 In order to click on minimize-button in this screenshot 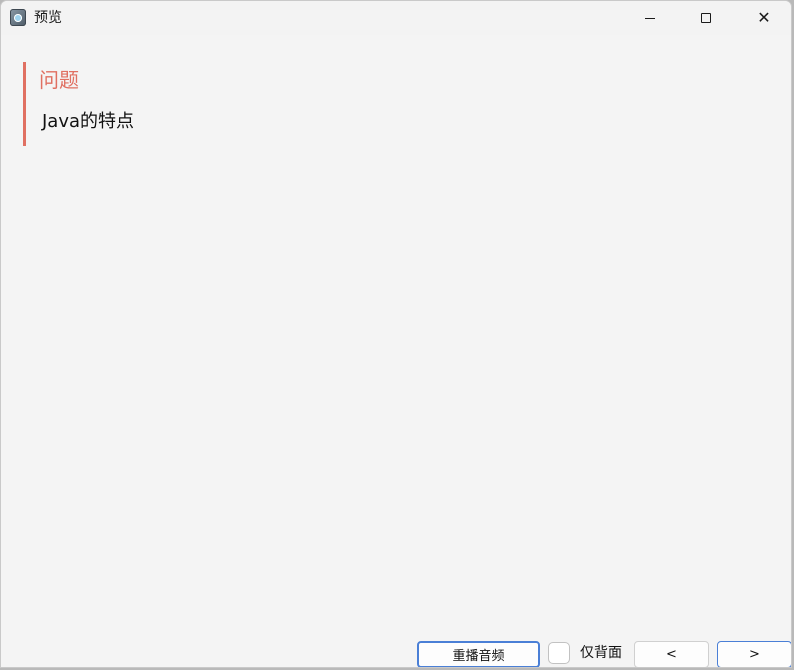, I will do `click(650, 18)`.